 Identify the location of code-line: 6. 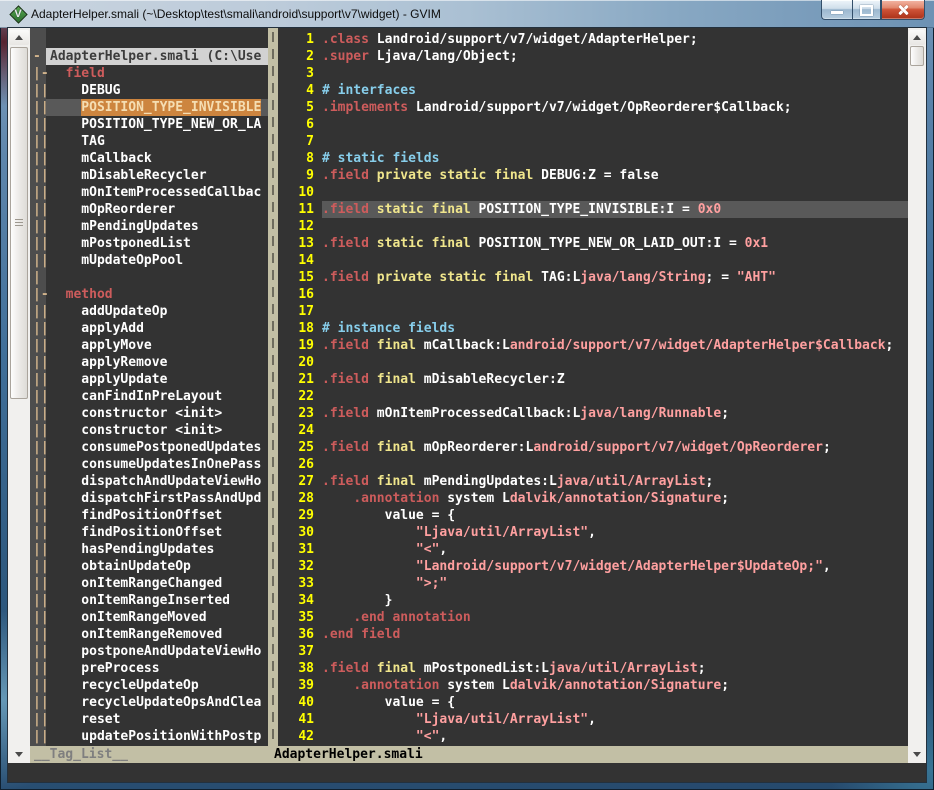
(593, 124).